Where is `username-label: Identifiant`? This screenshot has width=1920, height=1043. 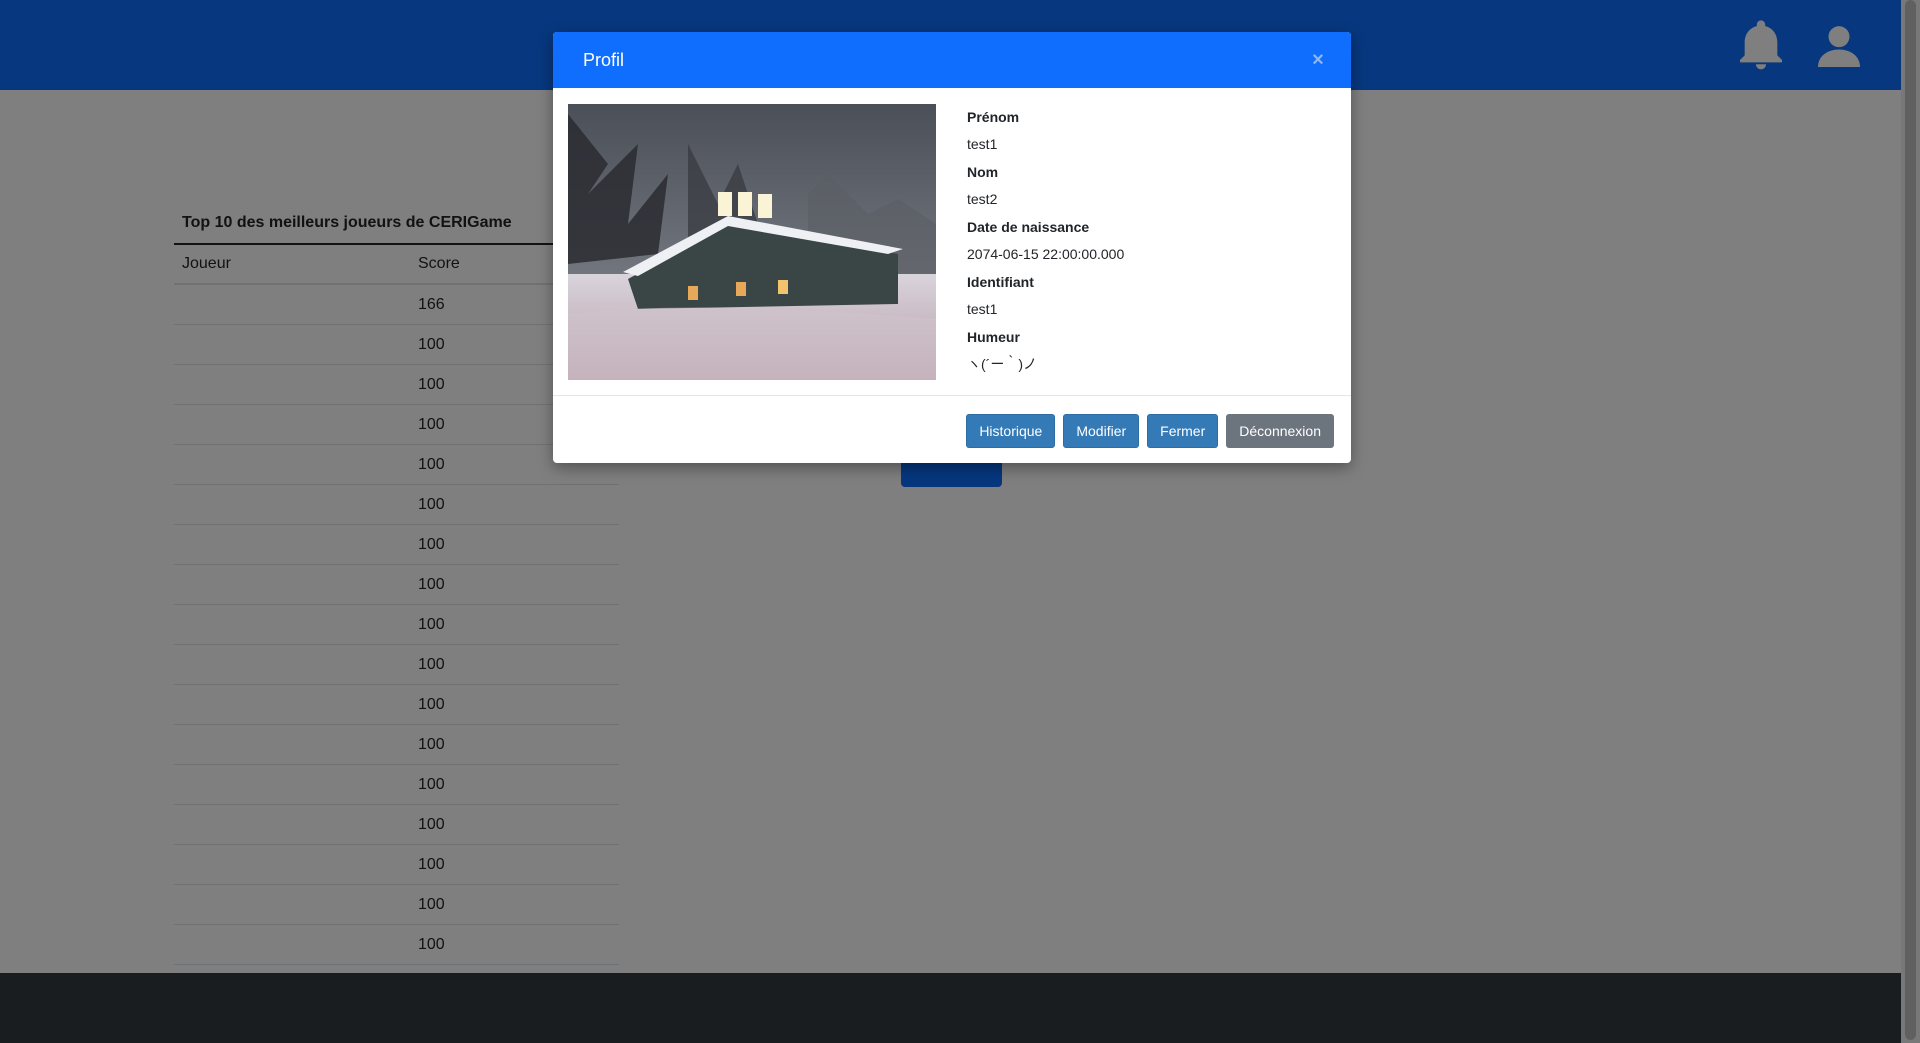
username-label: Identifiant is located at coordinates (1000, 282).